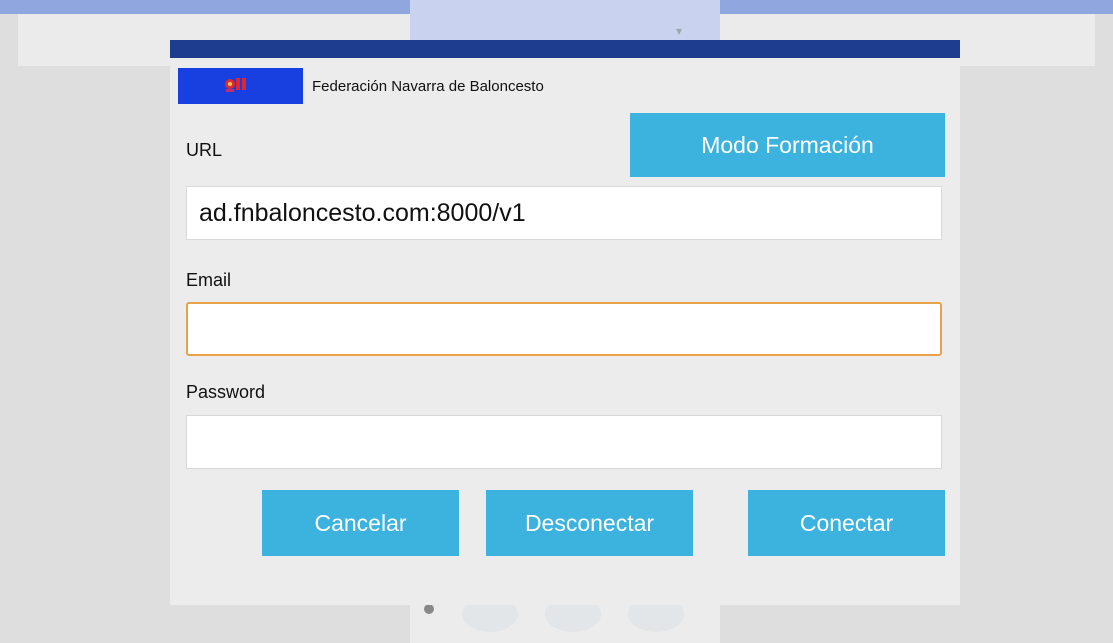  I want to click on background-center-header, so click(565, 20).